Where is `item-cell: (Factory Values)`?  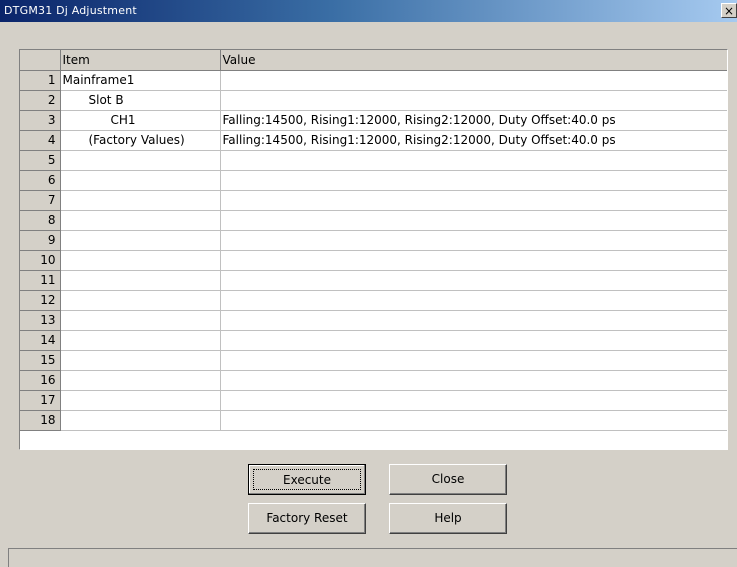
item-cell: (Factory Values) is located at coordinates (140, 140).